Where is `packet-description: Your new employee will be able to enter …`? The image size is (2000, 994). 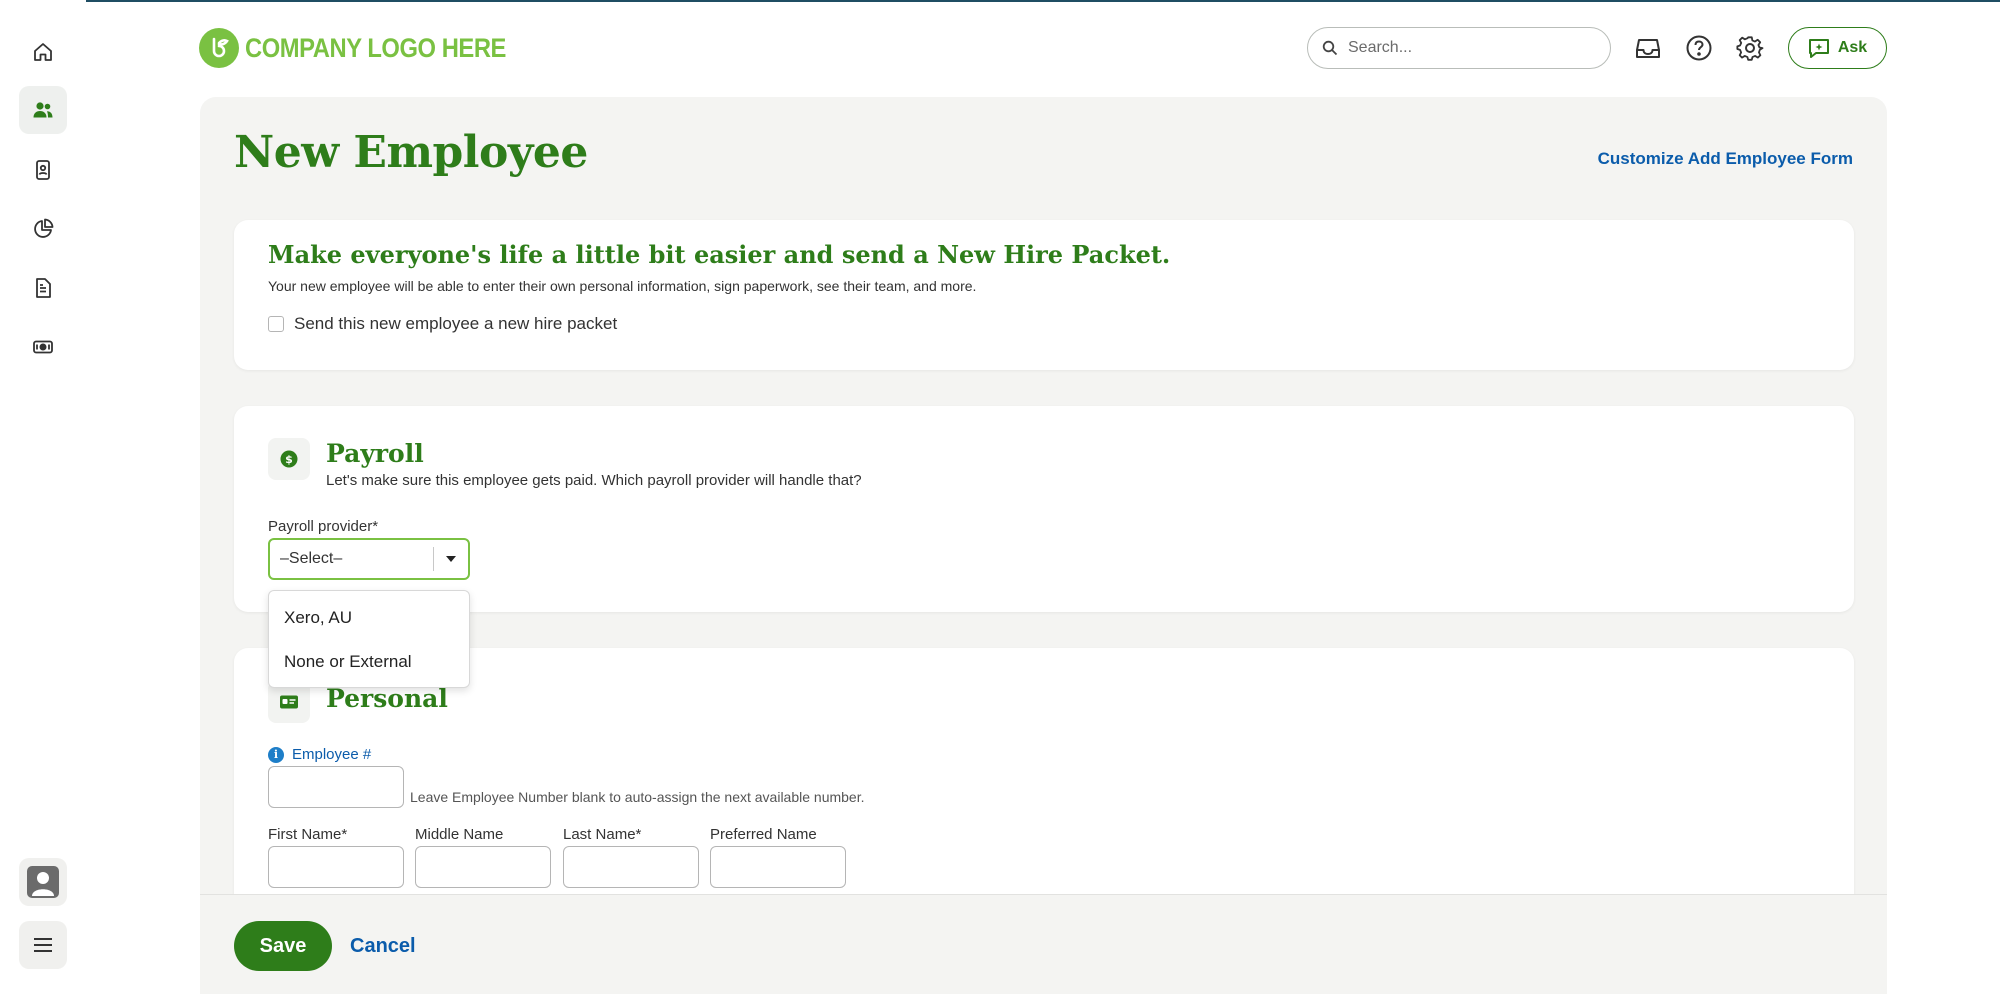
packet-description: Your new employee will be able to enter … is located at coordinates (622, 286).